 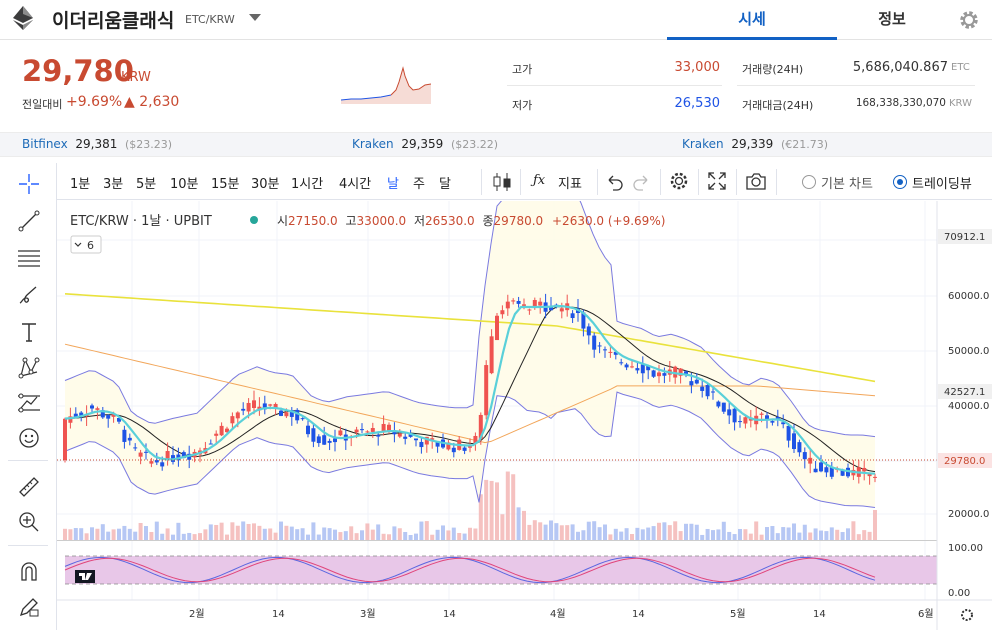 What do you see at coordinates (522, 69) in the screenshot?
I see `high-label: 고가` at bounding box center [522, 69].